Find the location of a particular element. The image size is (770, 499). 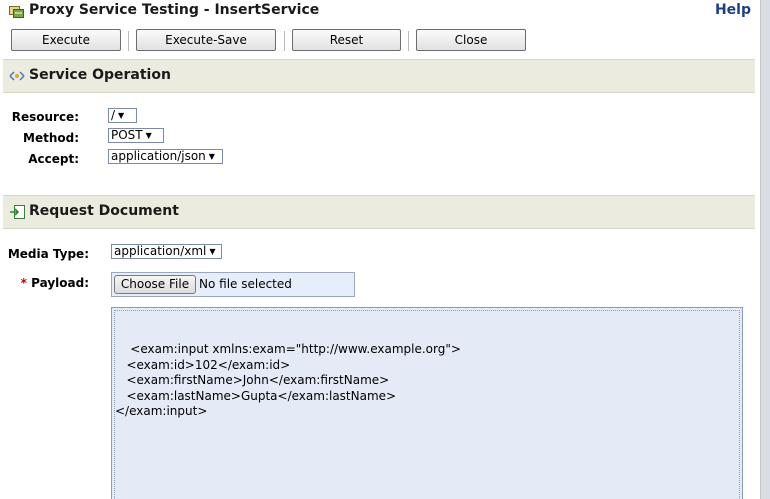

request-document-title: Request Document is located at coordinates (104, 211).